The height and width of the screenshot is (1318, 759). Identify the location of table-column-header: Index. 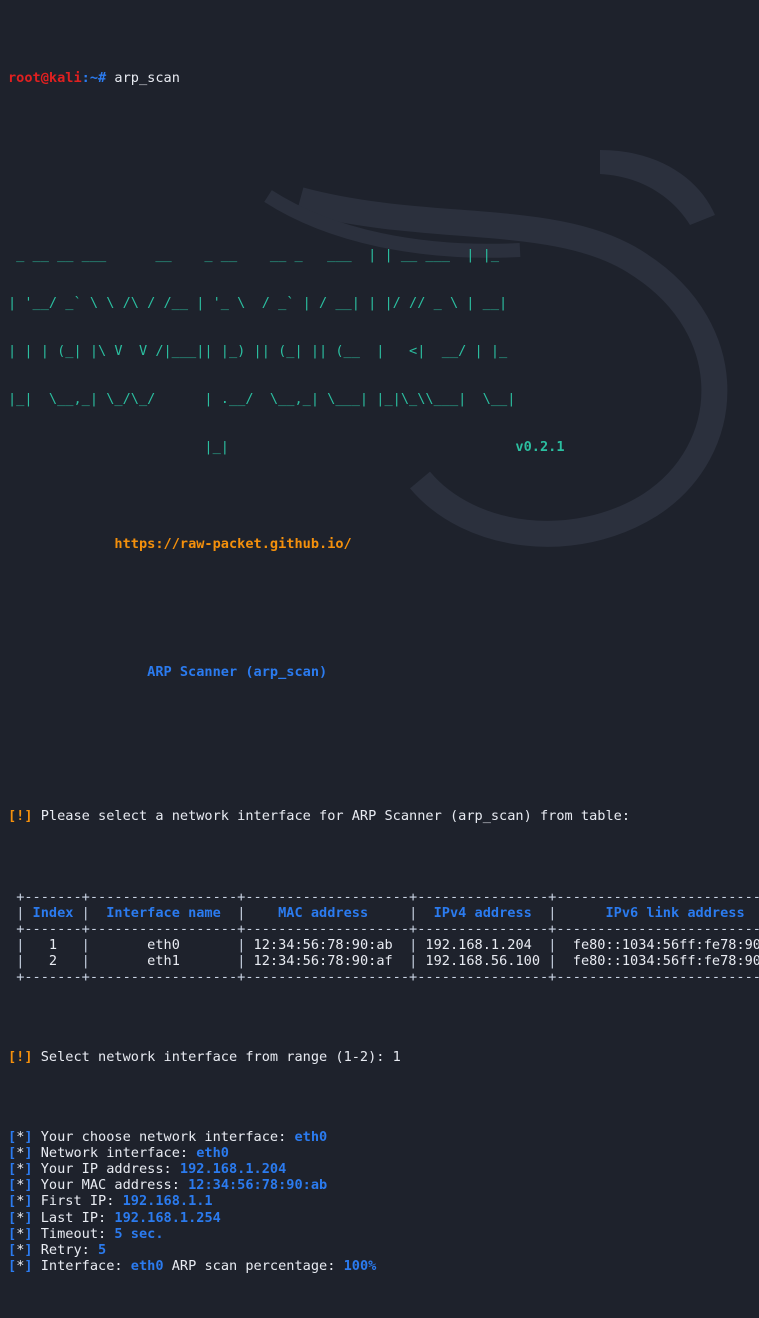
(53, 912).